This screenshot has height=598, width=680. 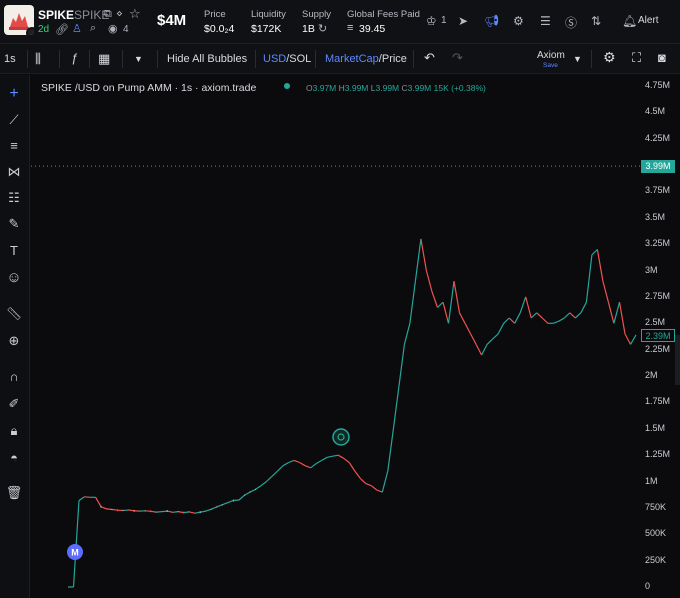 What do you see at coordinates (550, 65) in the screenshot?
I see `layout-save: Save` at bounding box center [550, 65].